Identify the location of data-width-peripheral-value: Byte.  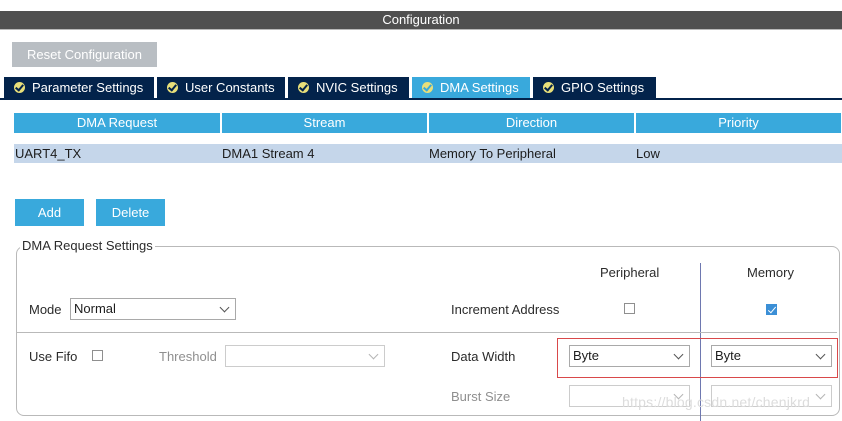
(586, 355).